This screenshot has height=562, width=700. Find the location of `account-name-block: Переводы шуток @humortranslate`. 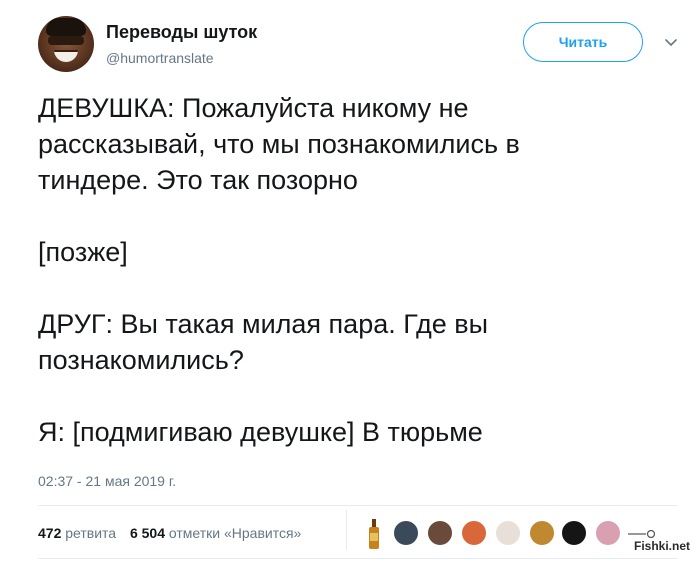

account-name-block: Переводы шуток @humortranslate is located at coordinates (181, 44).